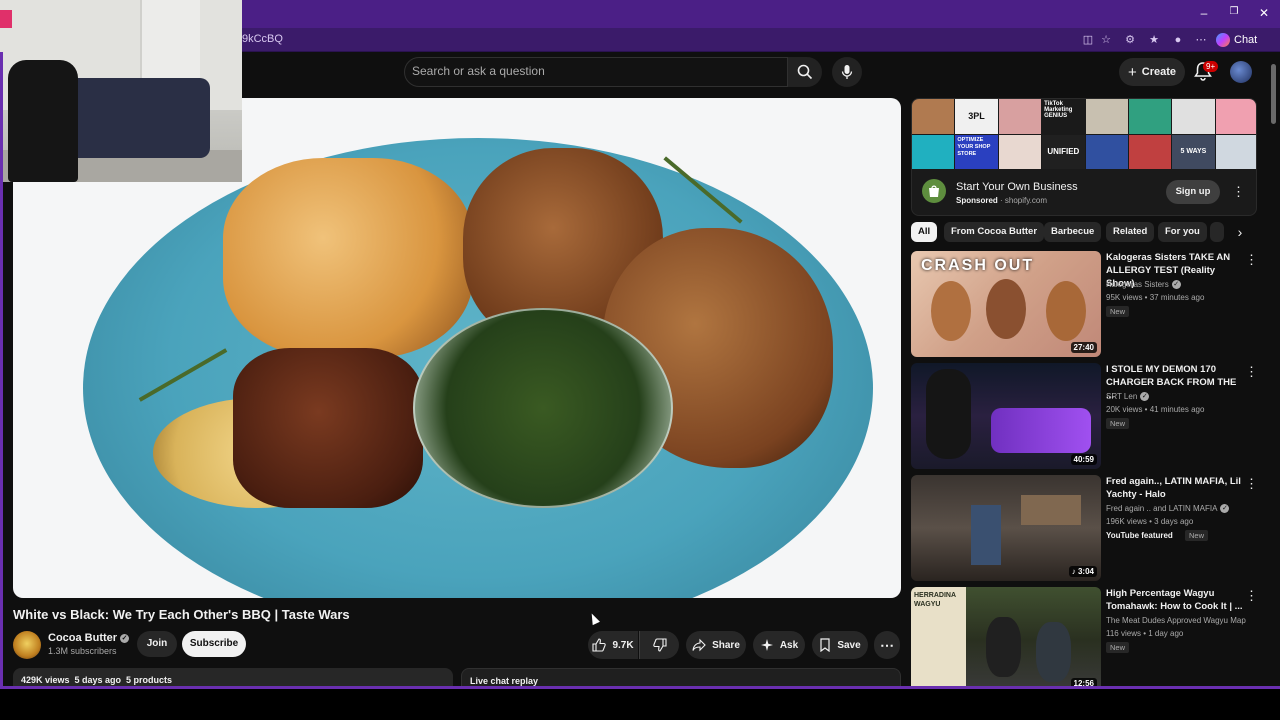  What do you see at coordinates (1130, 40) in the screenshot?
I see `extension-icon: ⚙` at bounding box center [1130, 40].